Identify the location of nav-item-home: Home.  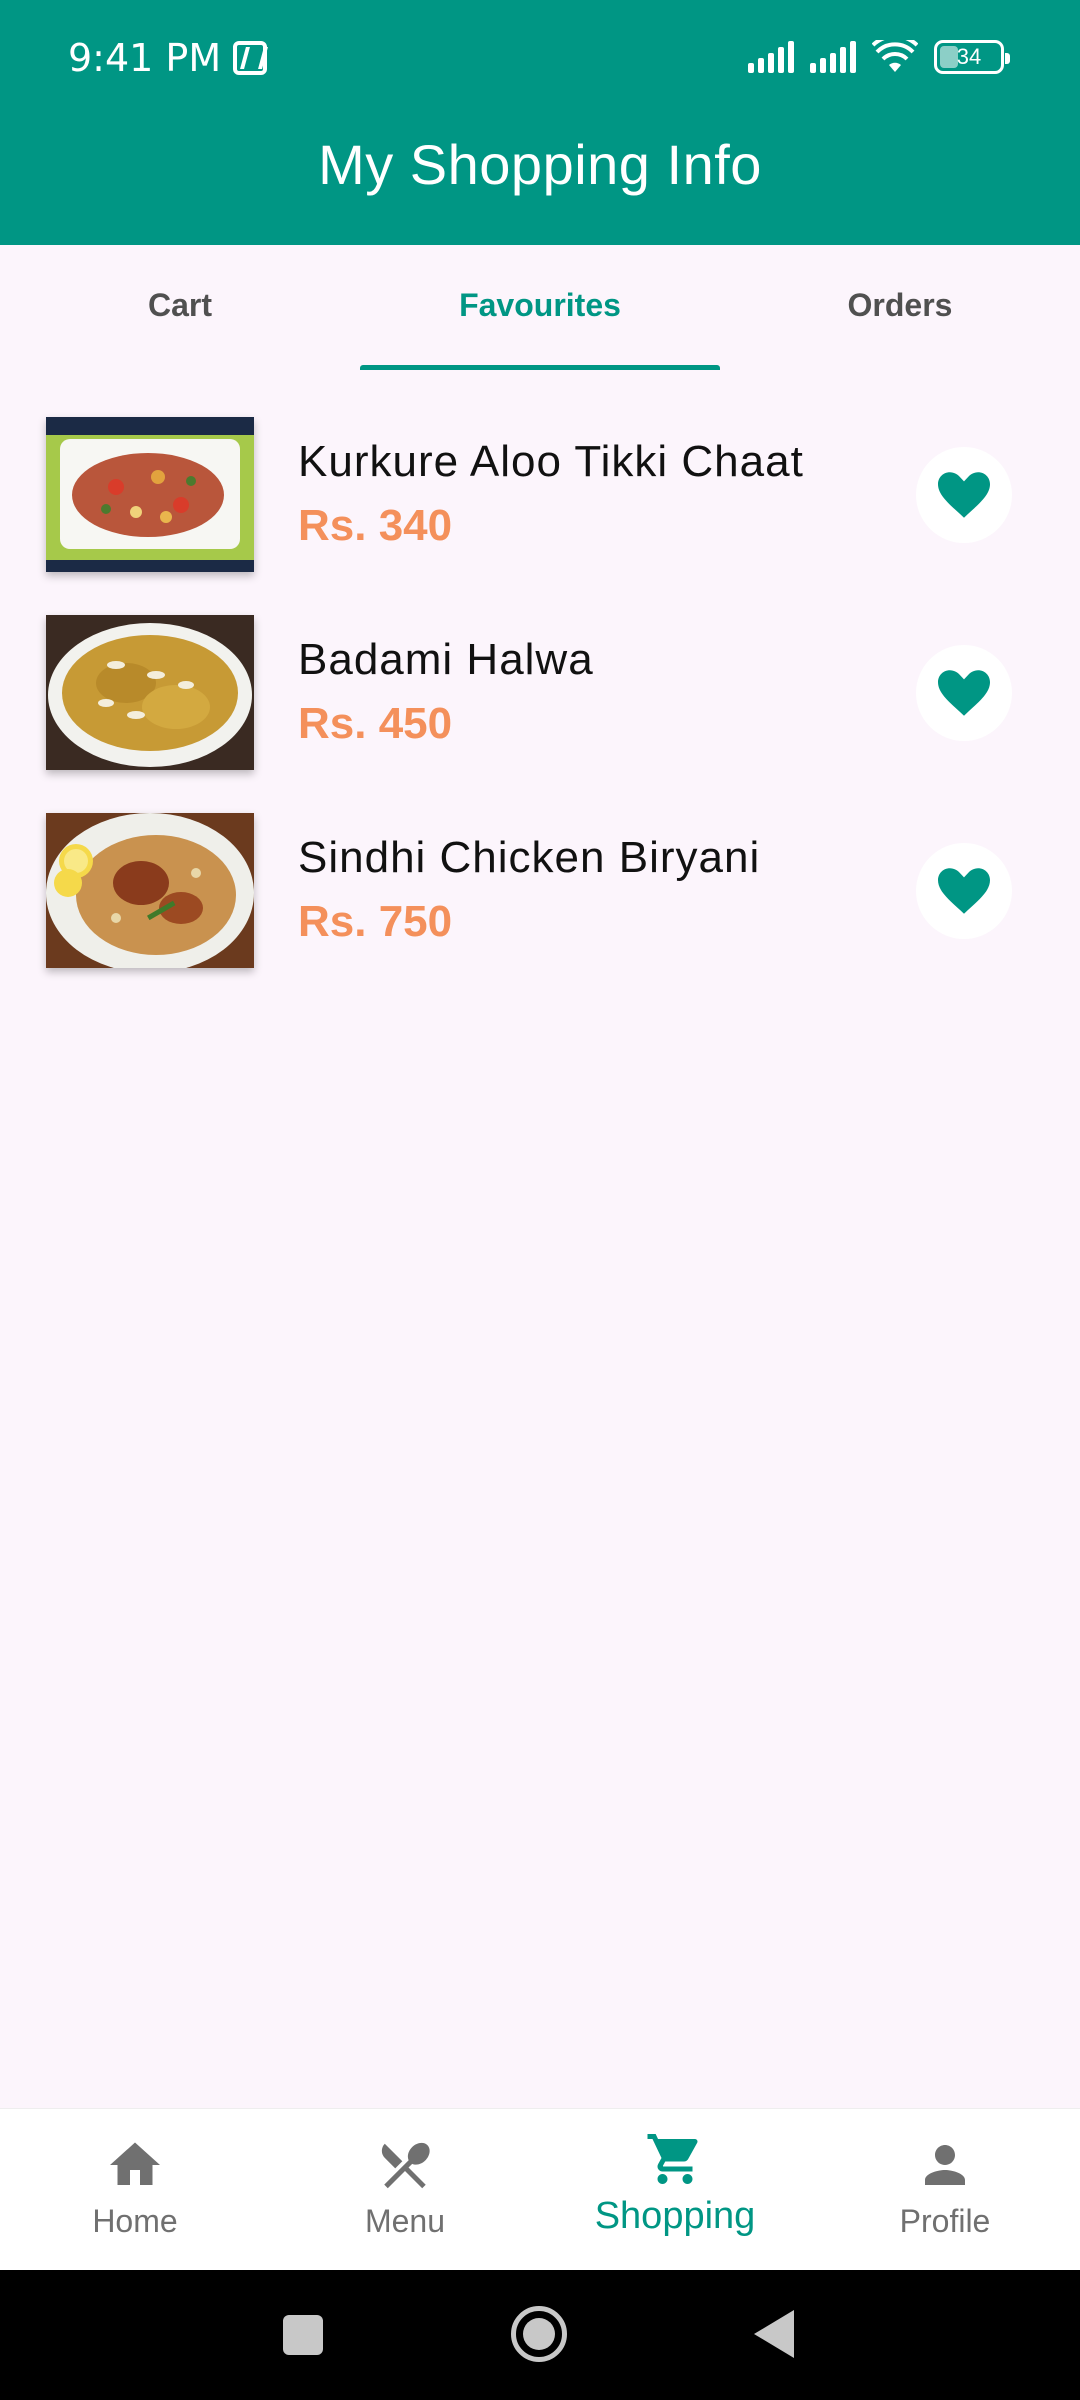
(135, 2189).